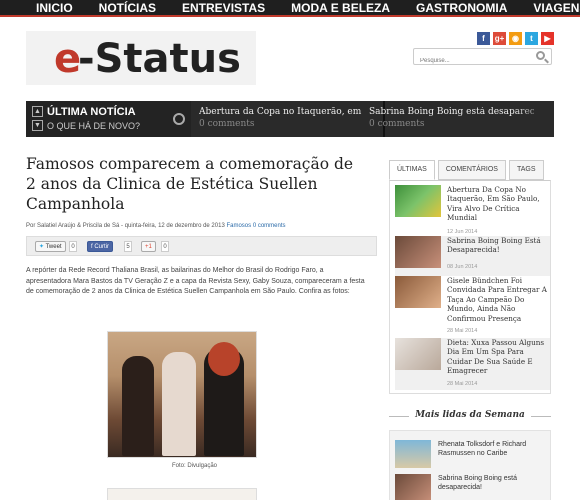 The image size is (580, 500). I want to click on site-logo: e -Status, so click(141, 58).